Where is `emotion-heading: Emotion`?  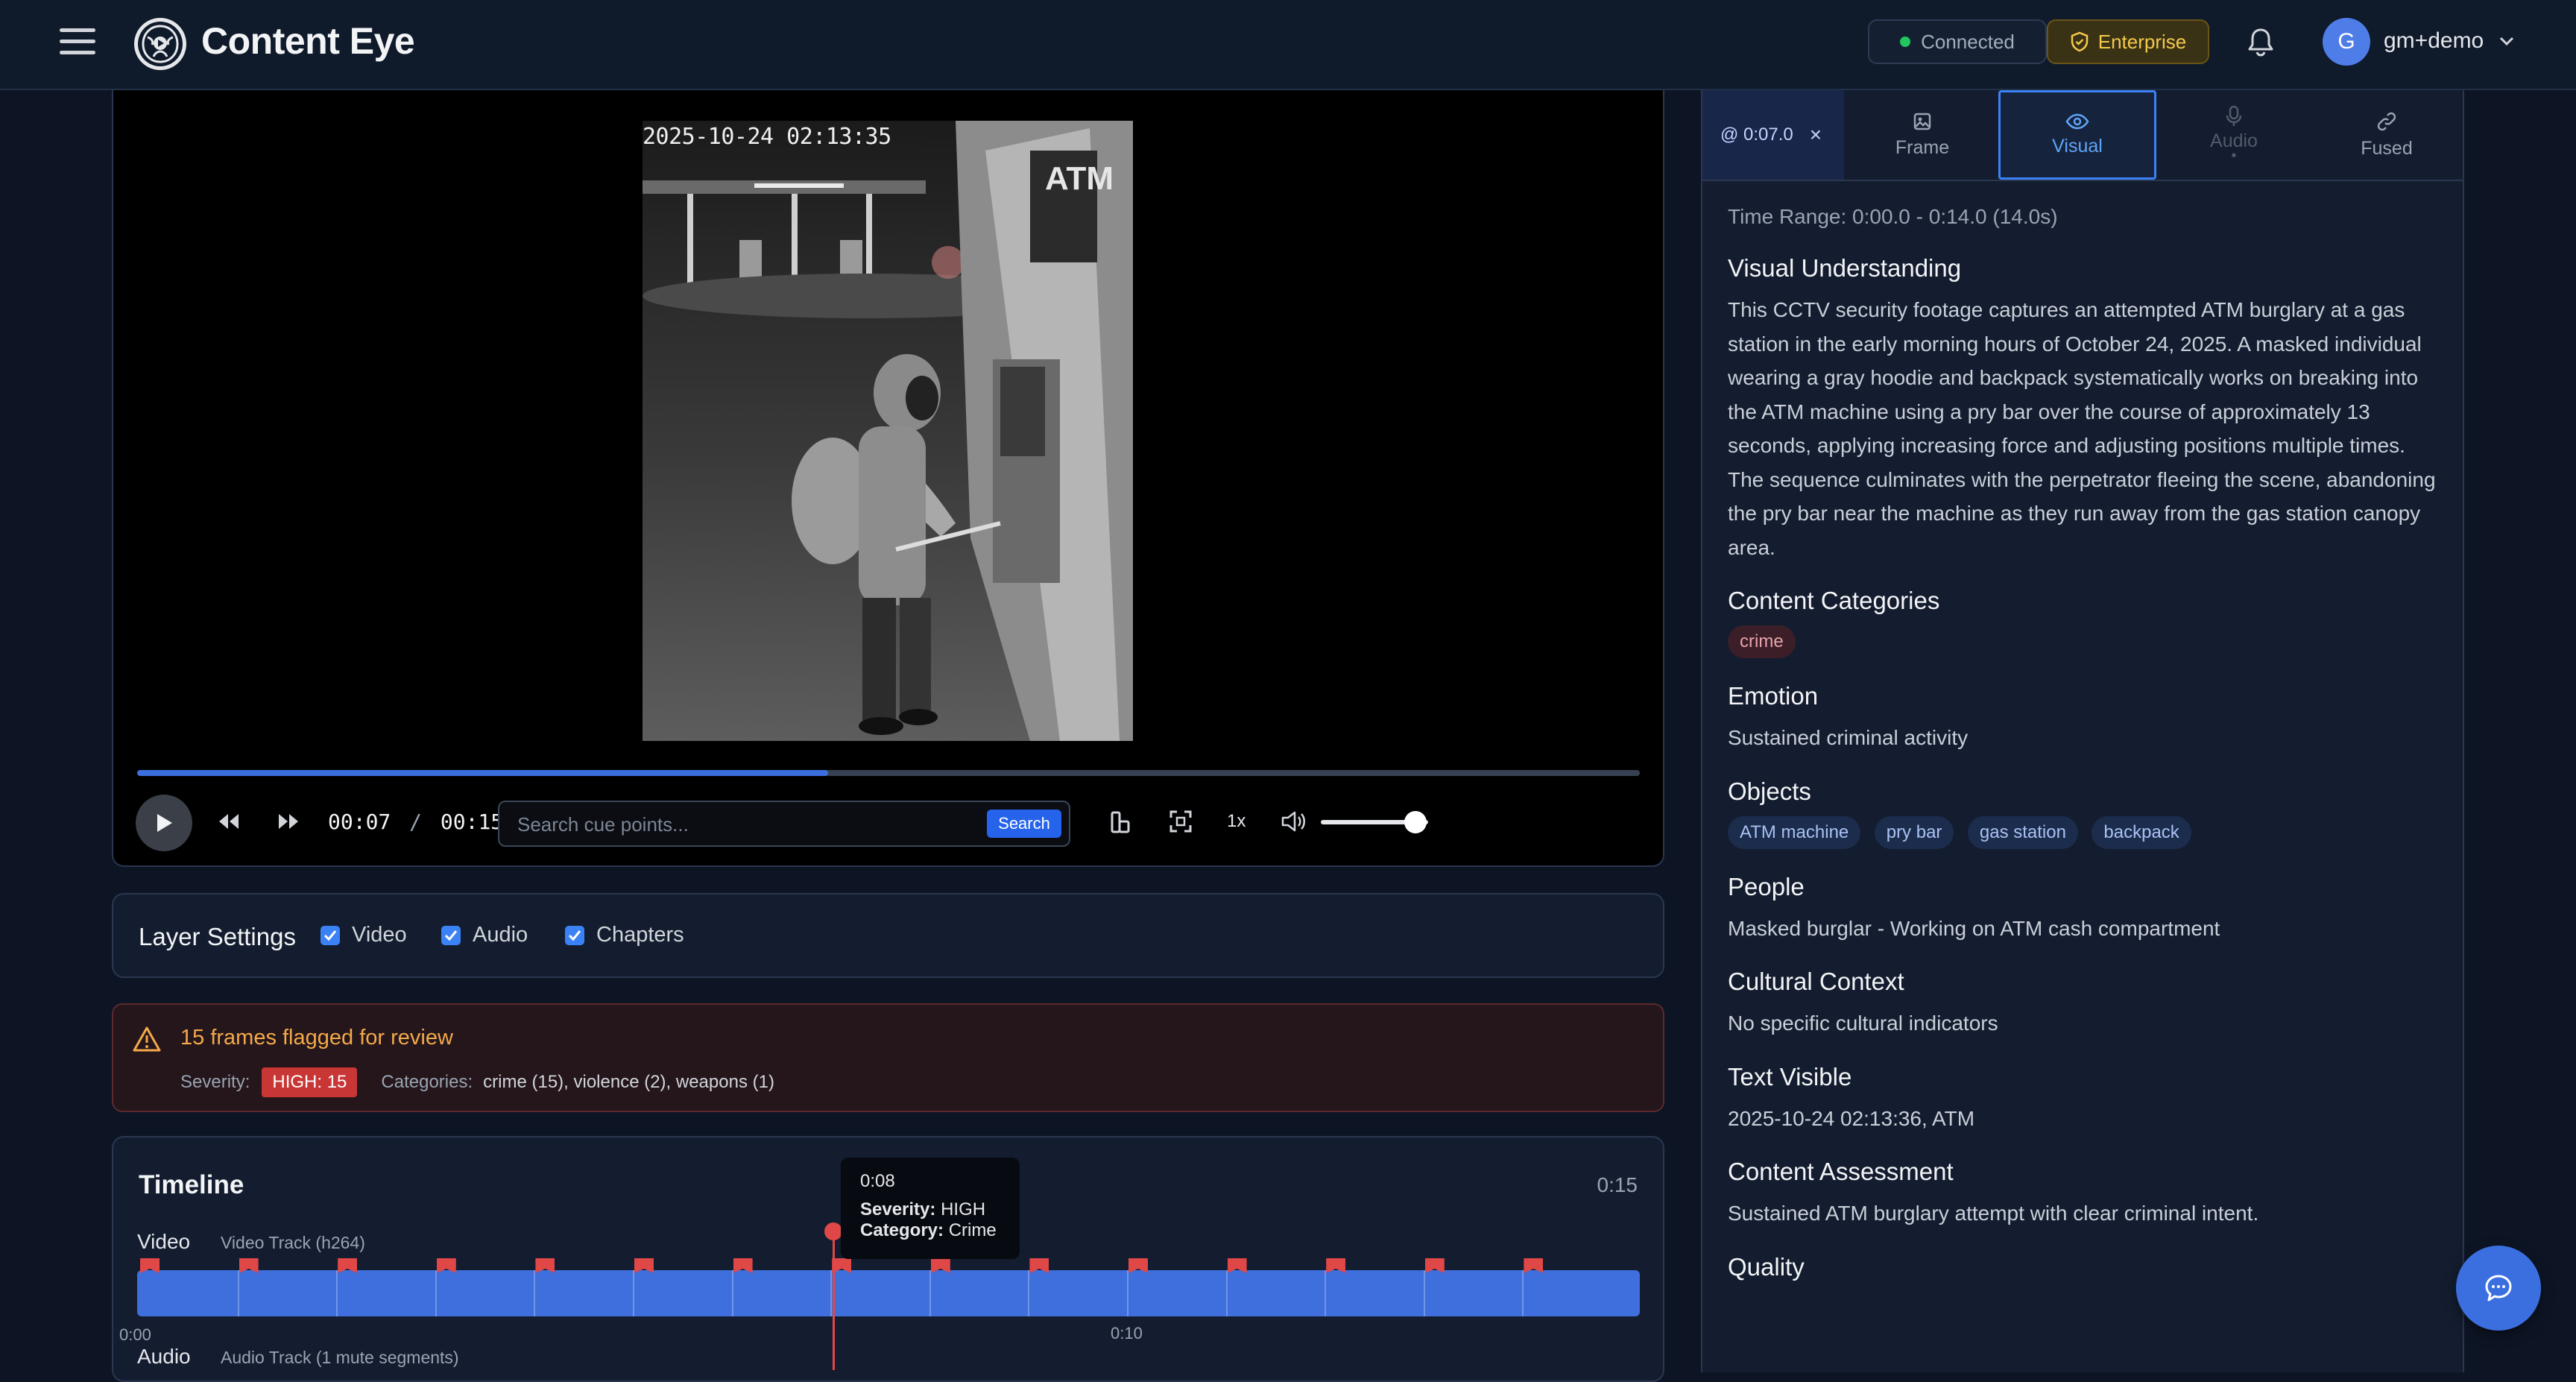 emotion-heading: Emotion is located at coordinates (1773, 696).